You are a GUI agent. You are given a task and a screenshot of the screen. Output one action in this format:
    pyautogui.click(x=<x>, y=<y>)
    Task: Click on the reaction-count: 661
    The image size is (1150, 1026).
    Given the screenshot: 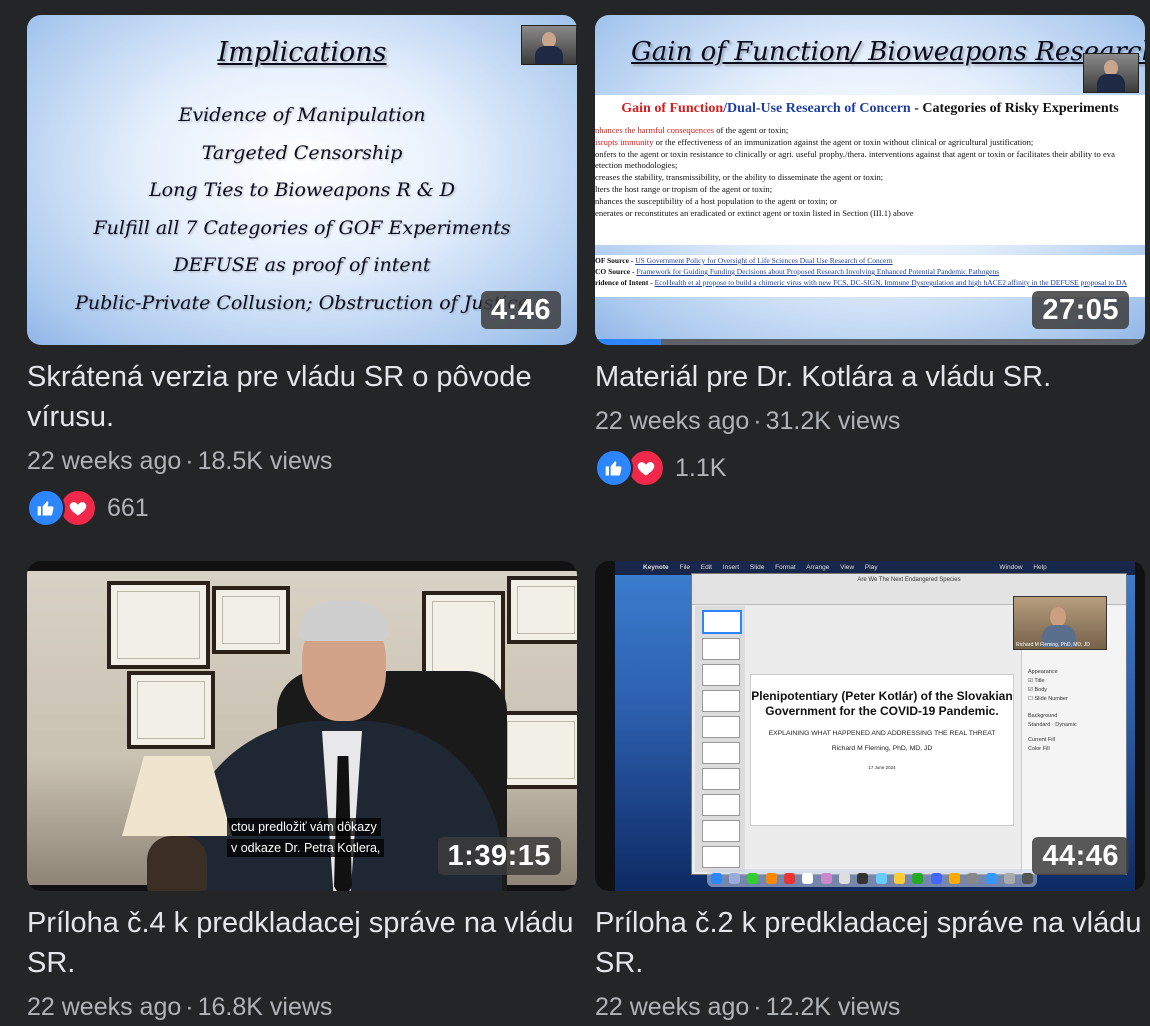 What is the action you would take?
    pyautogui.click(x=128, y=507)
    